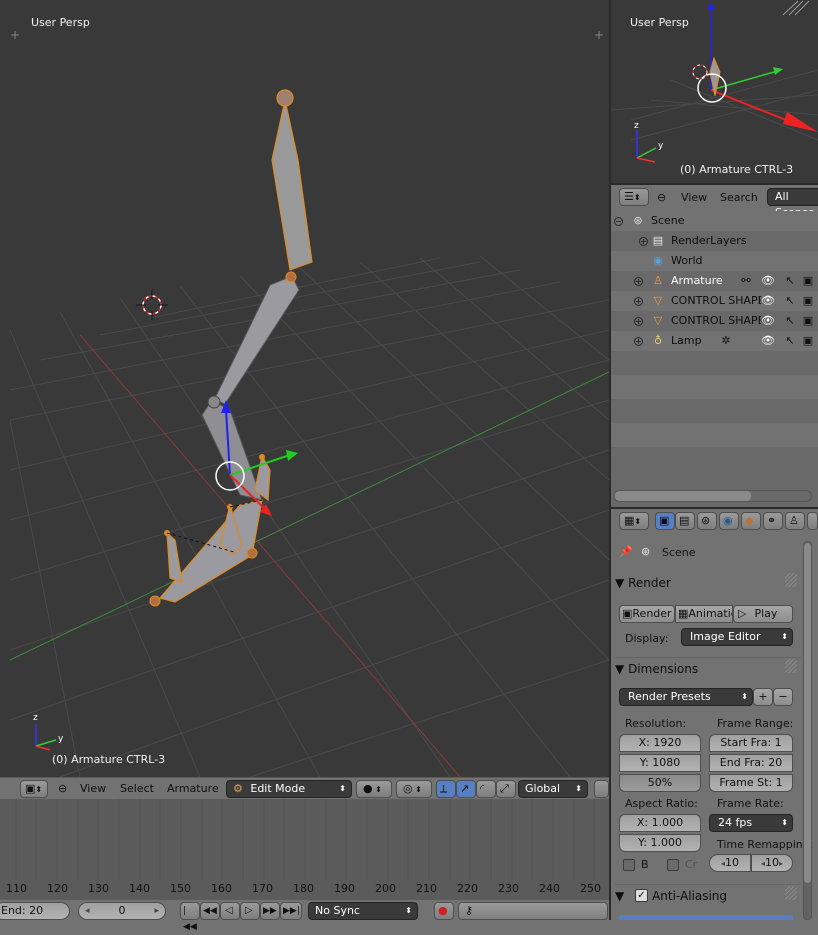  I want to click on play-render-button: ▷ Play, so click(763, 614).